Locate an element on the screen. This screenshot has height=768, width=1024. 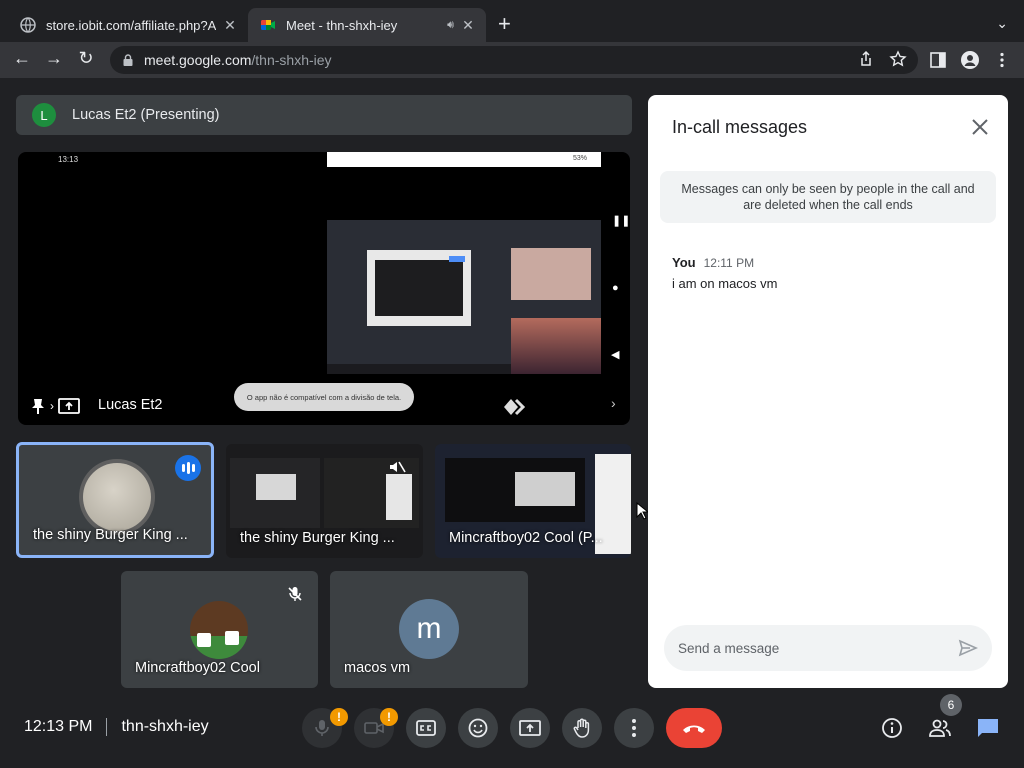
people-button is located at coordinates (940, 728).